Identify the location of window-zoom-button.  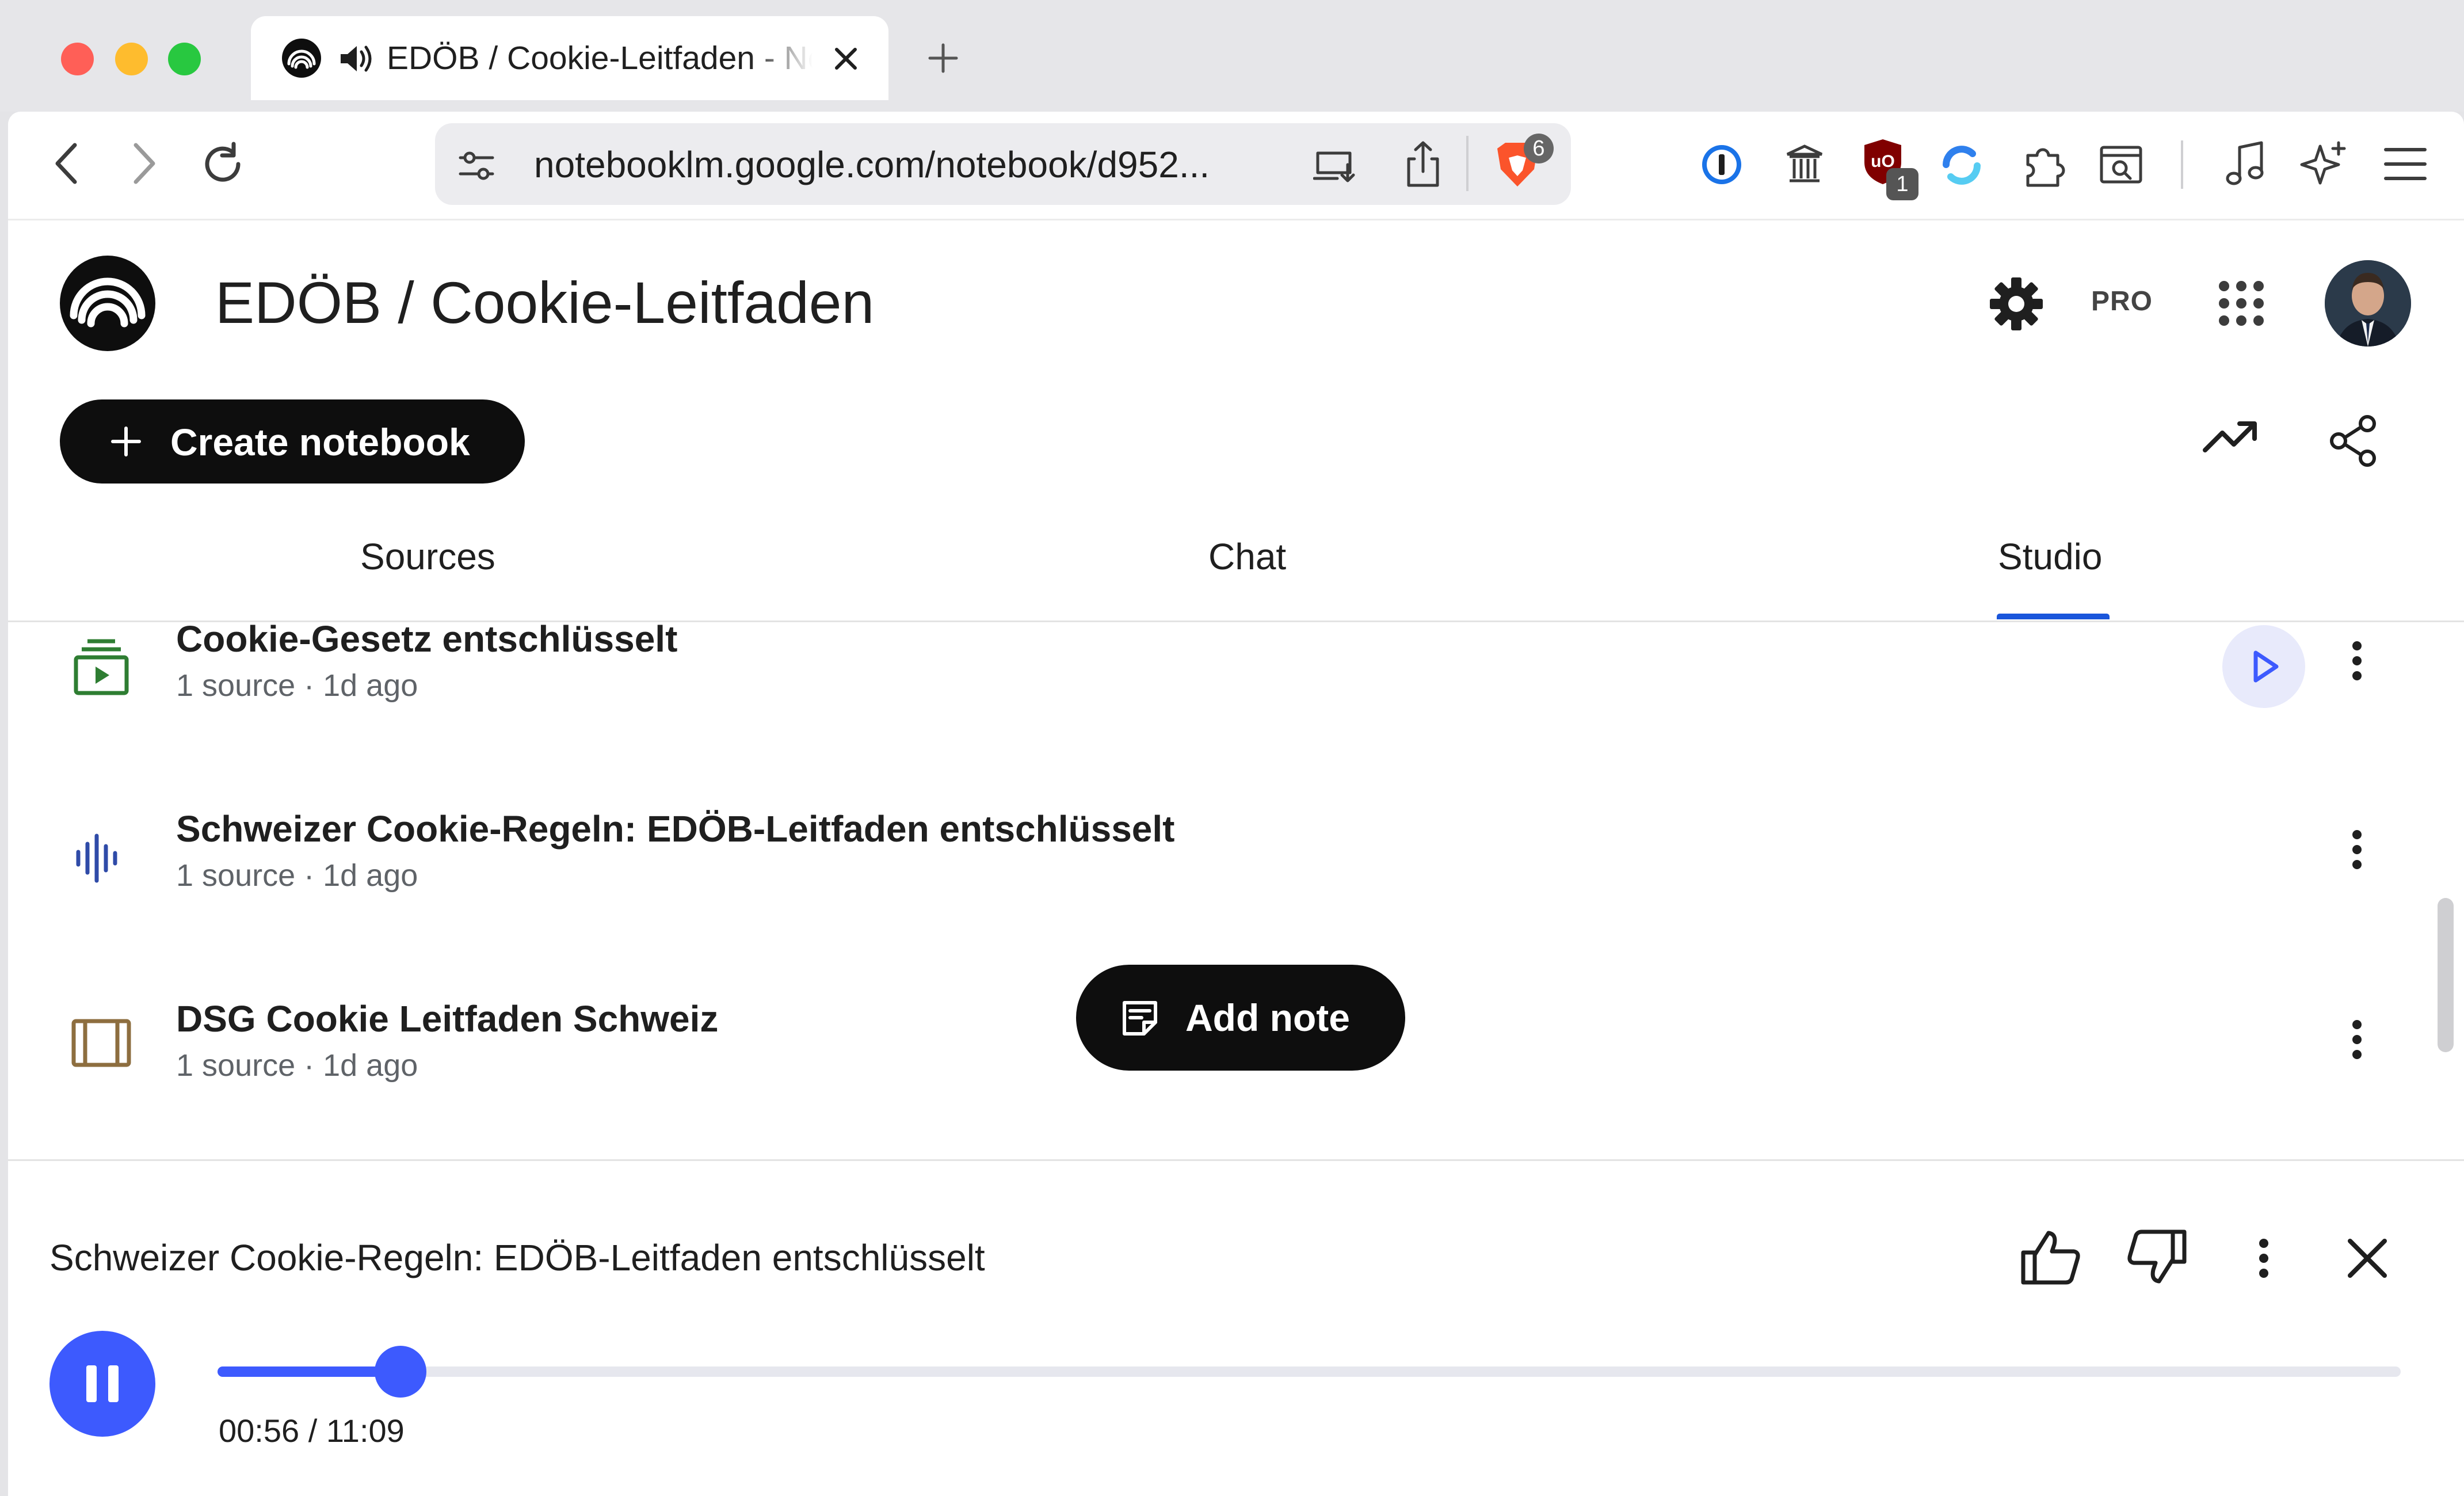
(184, 59).